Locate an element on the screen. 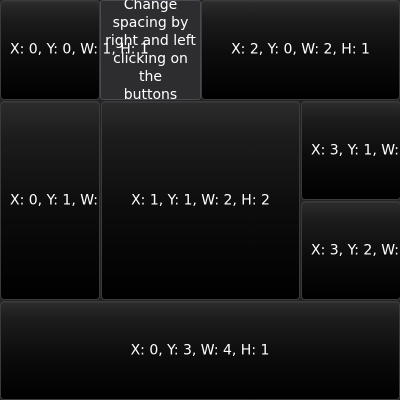  grid-cell-label: X: 0, Y: 0, W: 1, H: 1 is located at coordinates (79, 49).